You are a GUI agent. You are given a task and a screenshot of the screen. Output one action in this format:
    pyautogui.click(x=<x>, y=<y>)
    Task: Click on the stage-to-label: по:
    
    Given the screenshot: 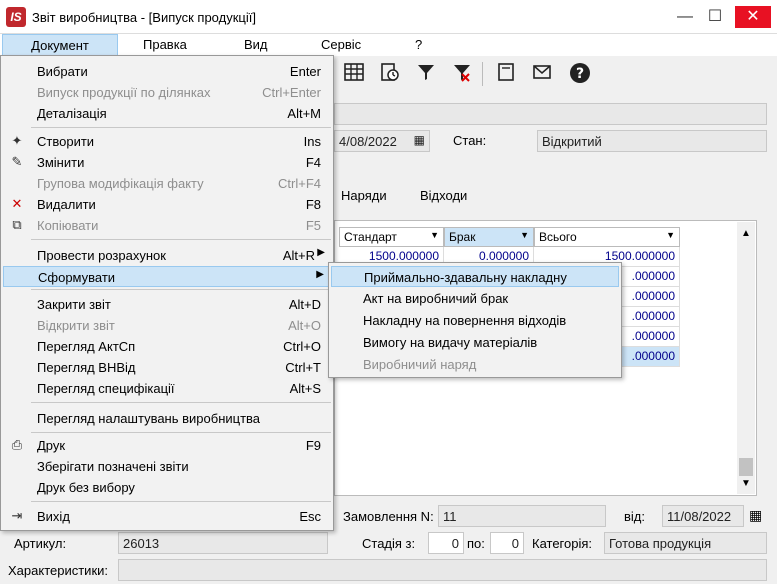 What is the action you would take?
    pyautogui.click(x=476, y=543)
    